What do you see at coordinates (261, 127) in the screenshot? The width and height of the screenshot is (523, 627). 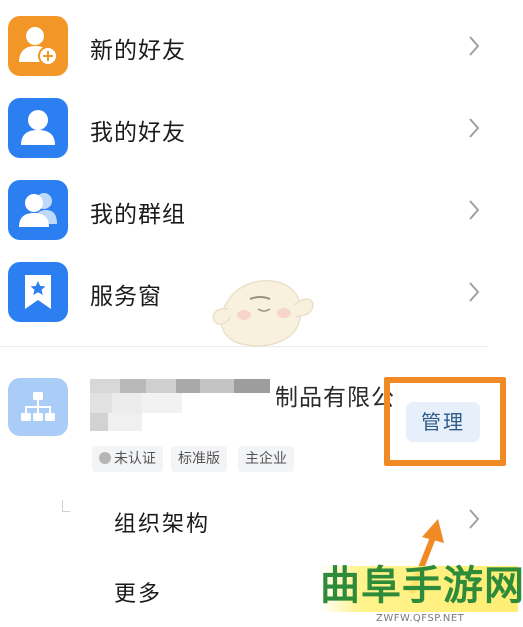 I see `menu-item-my-friends: 我的好友` at bounding box center [261, 127].